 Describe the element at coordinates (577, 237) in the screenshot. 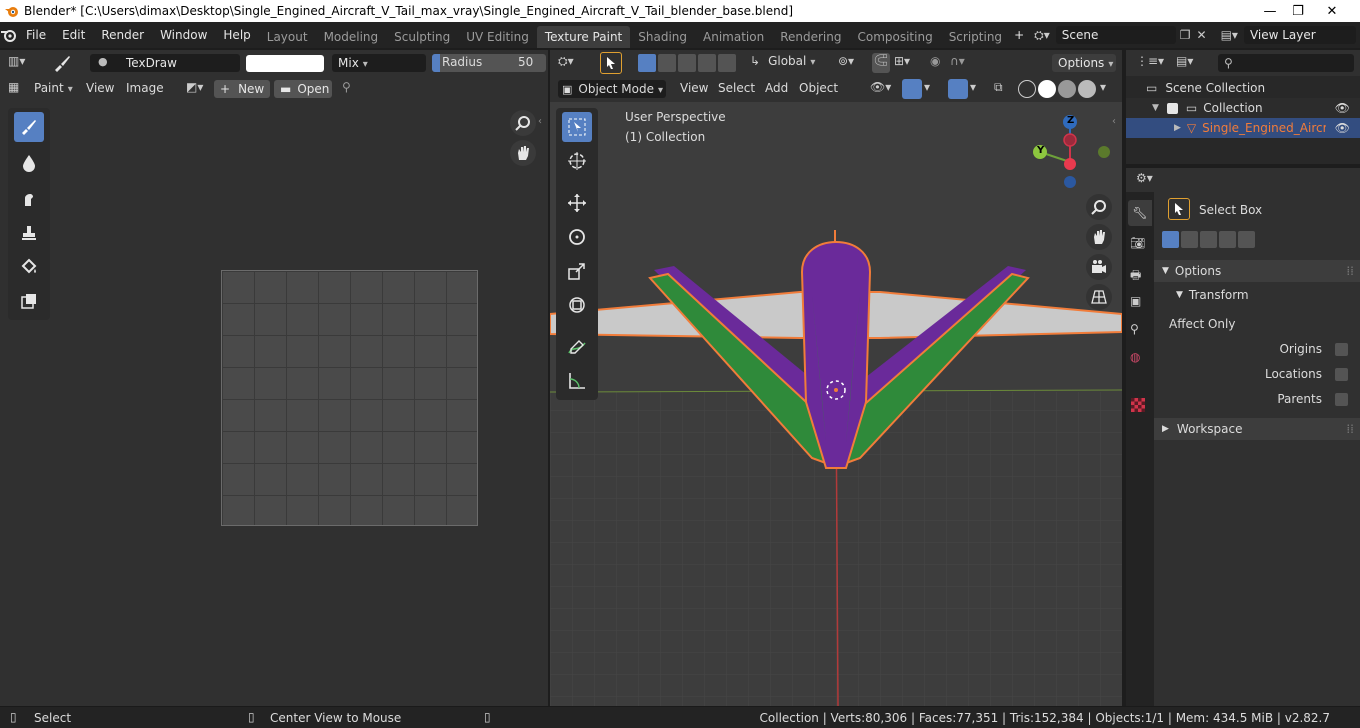

I see `rotate-tool-button` at that location.